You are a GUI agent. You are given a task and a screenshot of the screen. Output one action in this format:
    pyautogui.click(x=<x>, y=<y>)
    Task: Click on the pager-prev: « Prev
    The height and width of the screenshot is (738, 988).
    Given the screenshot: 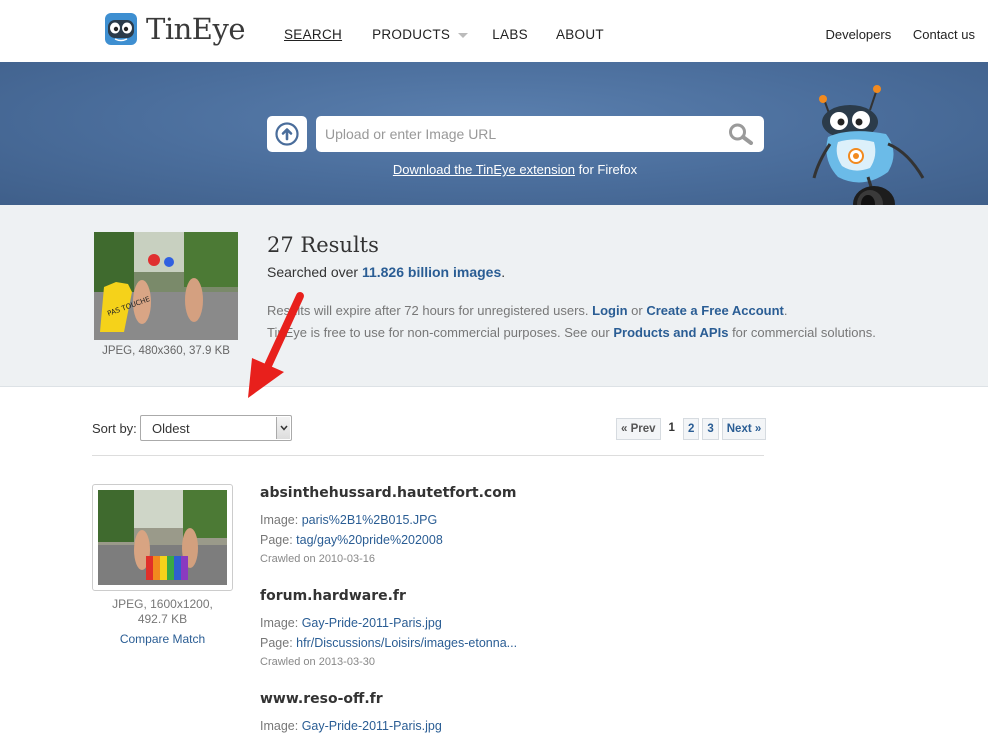 What is the action you would take?
    pyautogui.click(x=638, y=429)
    